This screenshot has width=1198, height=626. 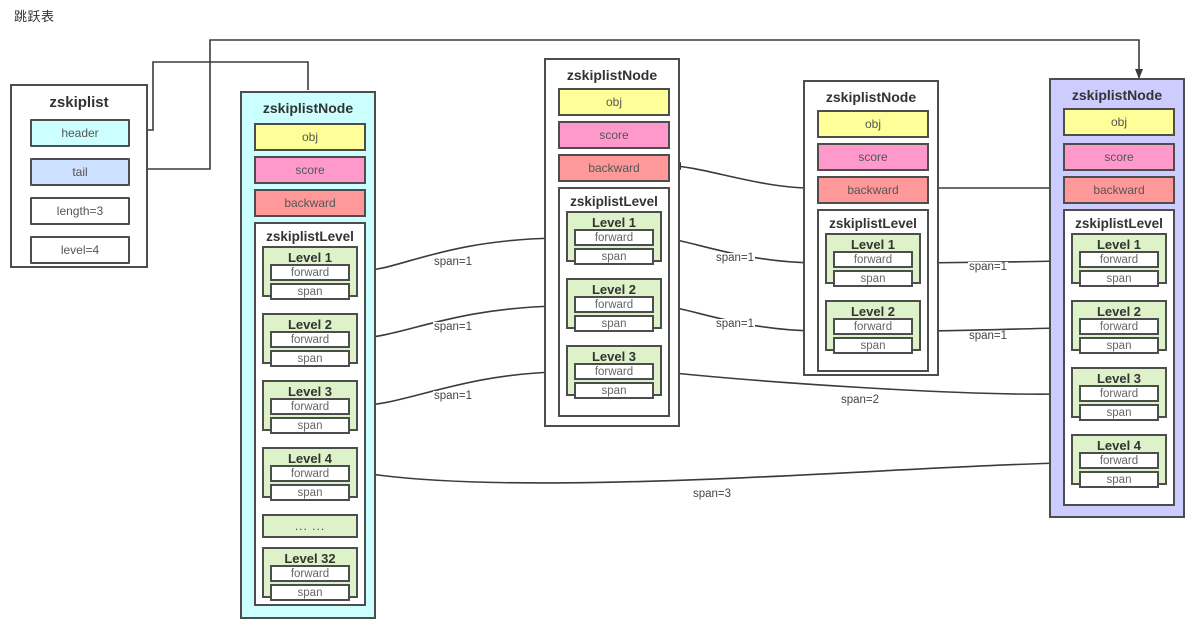 What do you see at coordinates (614, 390) in the screenshot?
I see `node2-level-3-span: span` at bounding box center [614, 390].